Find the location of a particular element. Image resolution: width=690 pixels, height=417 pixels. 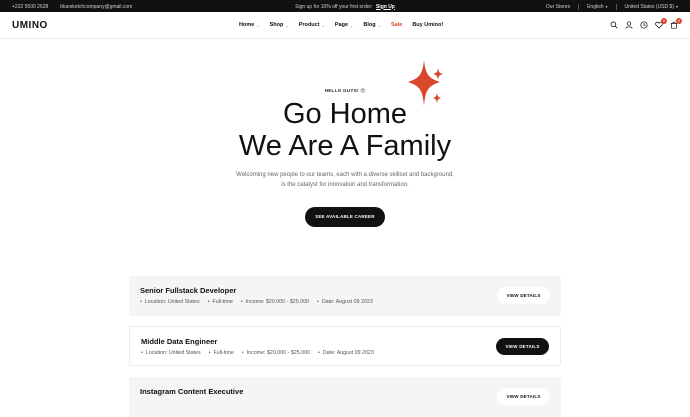

nav-item-home: Home ⌄ is located at coordinates (249, 25).